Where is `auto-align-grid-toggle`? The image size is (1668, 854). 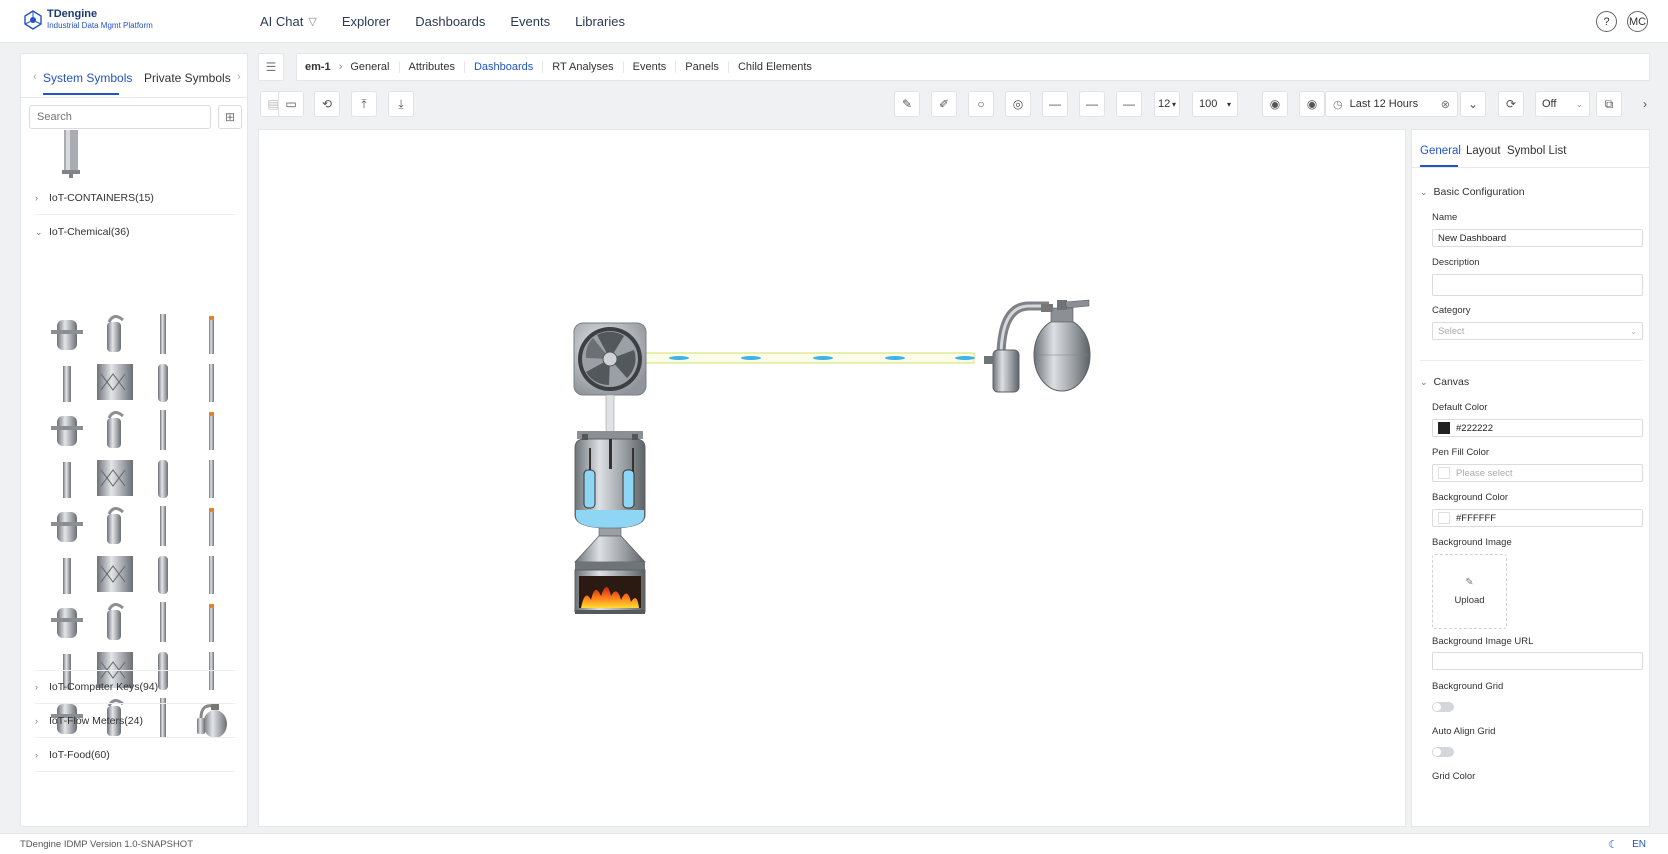 auto-align-grid-toggle is located at coordinates (1443, 752).